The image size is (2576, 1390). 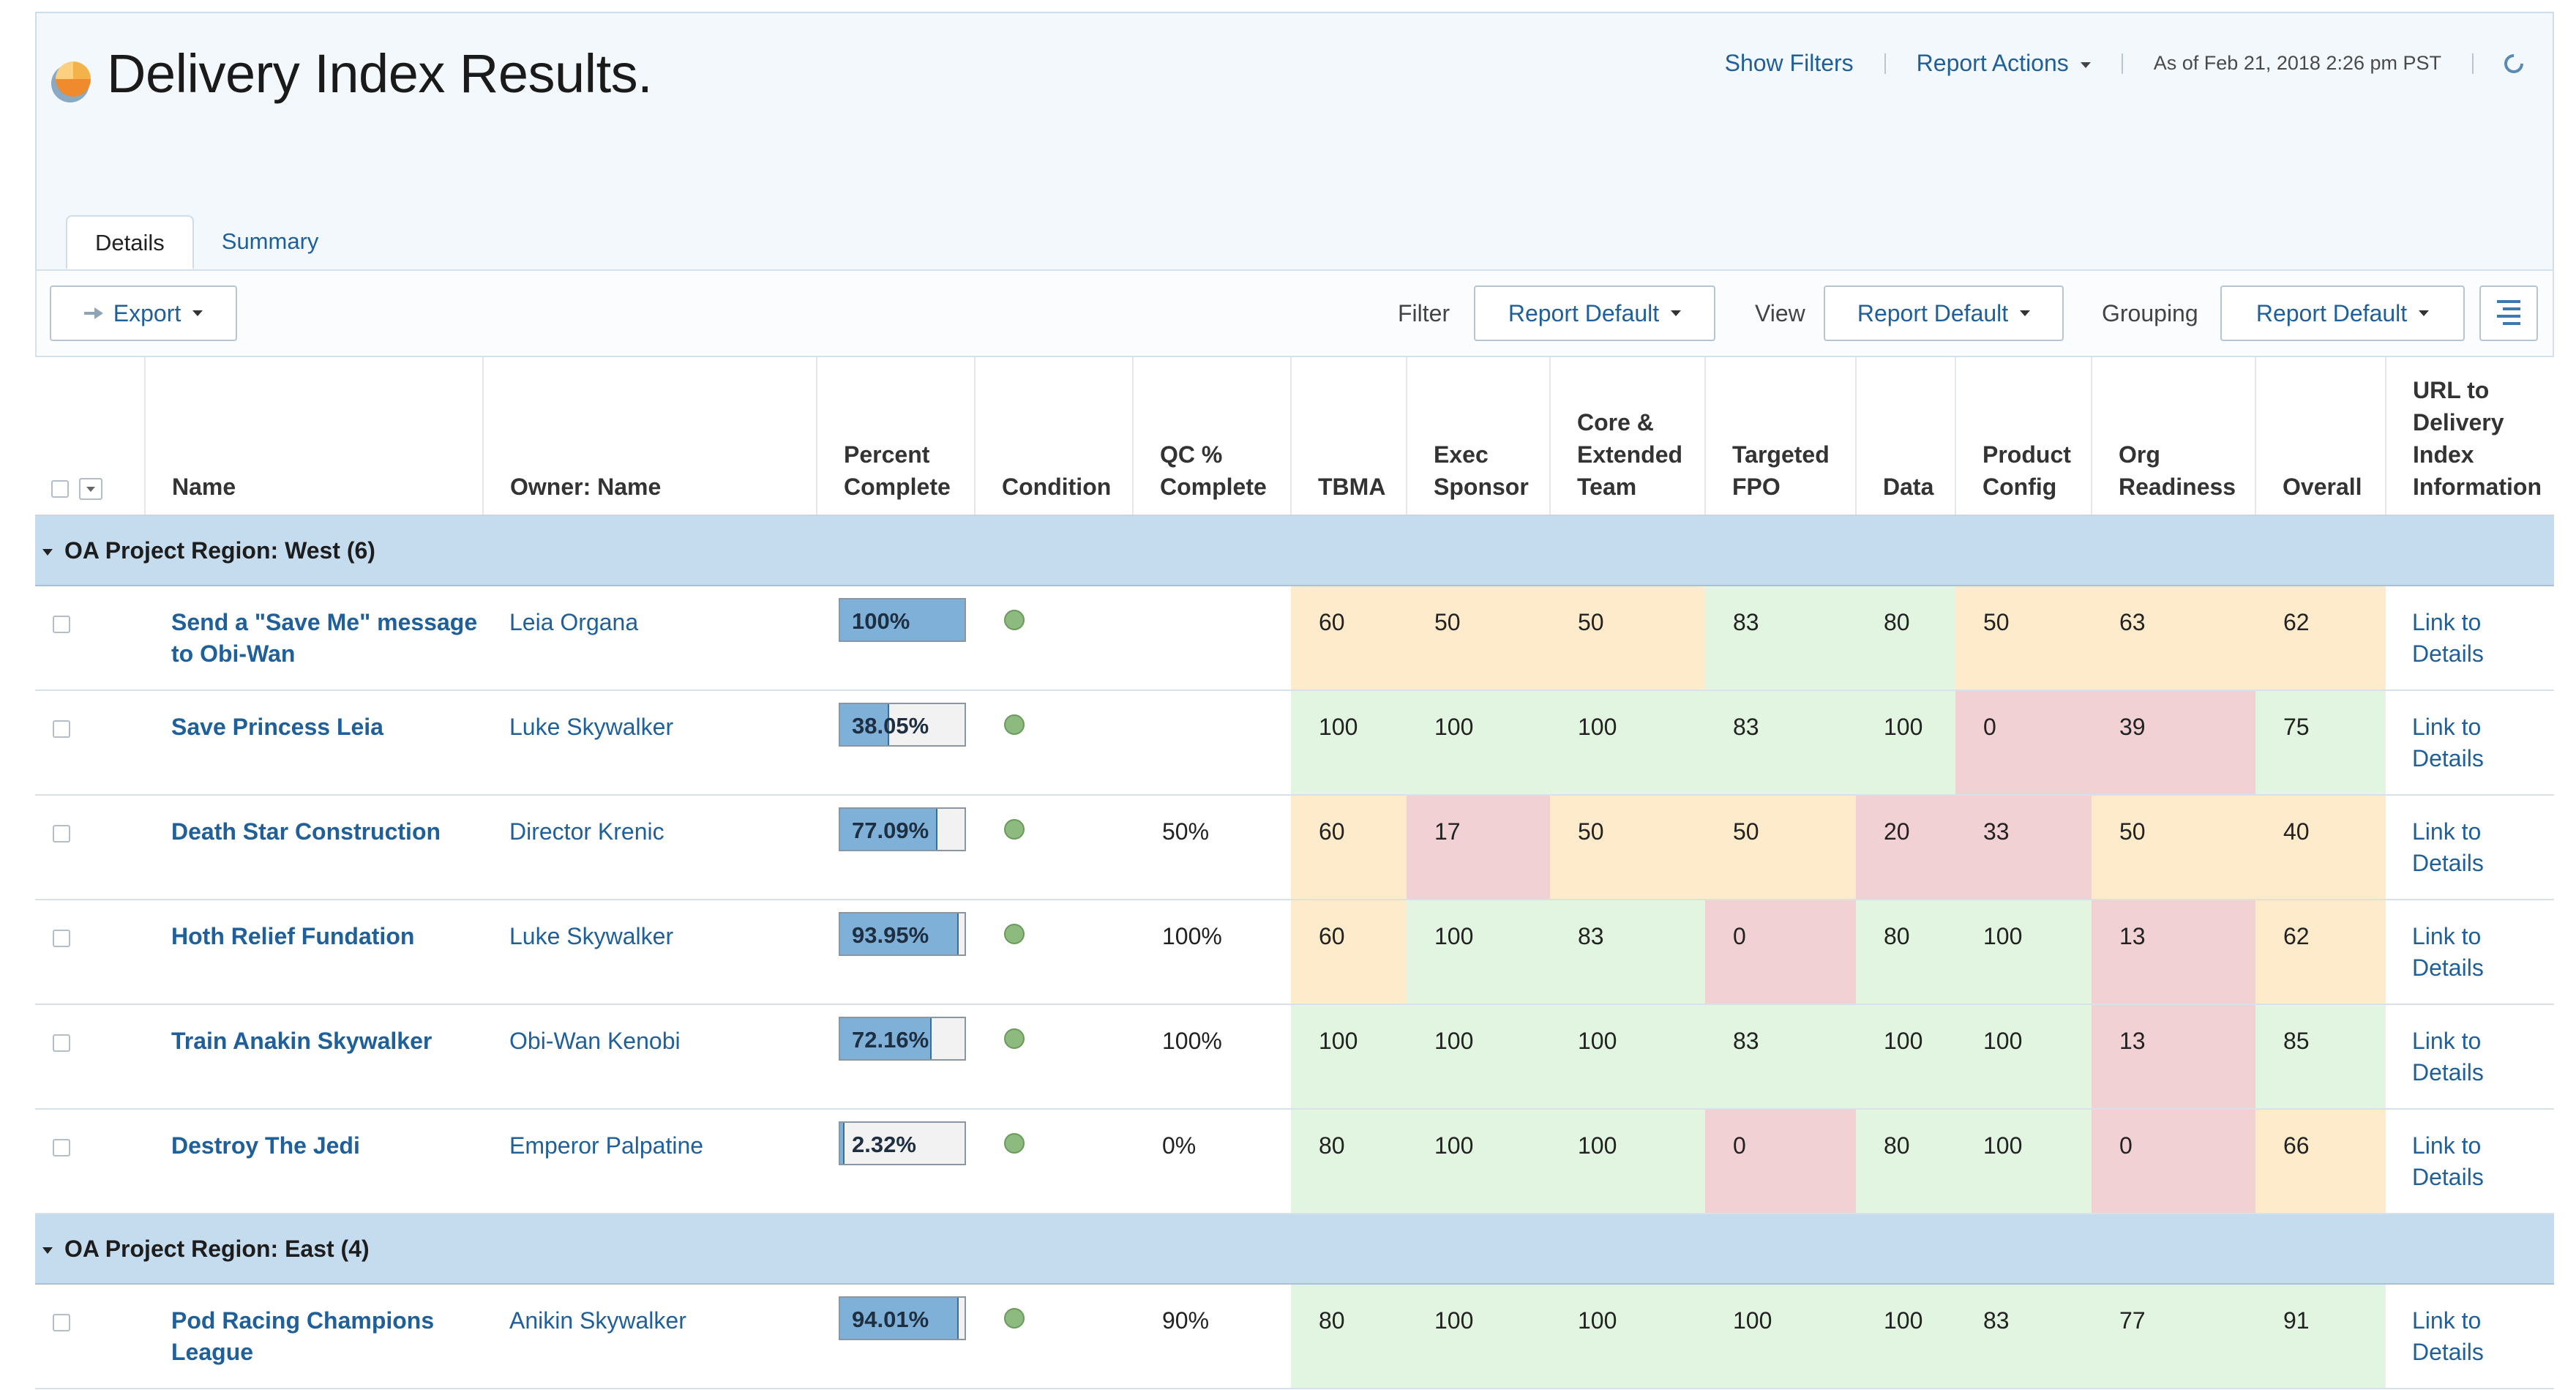 What do you see at coordinates (2320, 638) in the screenshot?
I see `score-cell-overall: 62` at bounding box center [2320, 638].